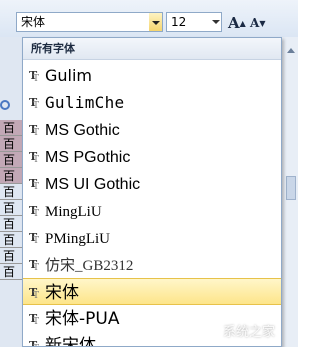  I want to click on font-name-input: 宋体, so click(83, 22).